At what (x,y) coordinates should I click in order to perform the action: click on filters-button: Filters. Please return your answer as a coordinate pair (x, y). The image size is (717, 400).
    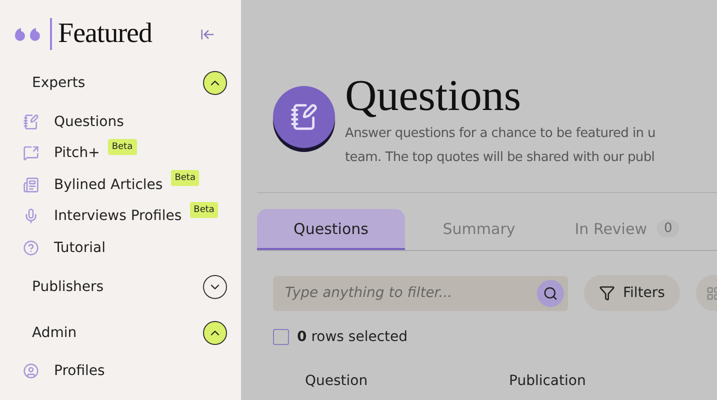
    Looking at the image, I should click on (632, 293).